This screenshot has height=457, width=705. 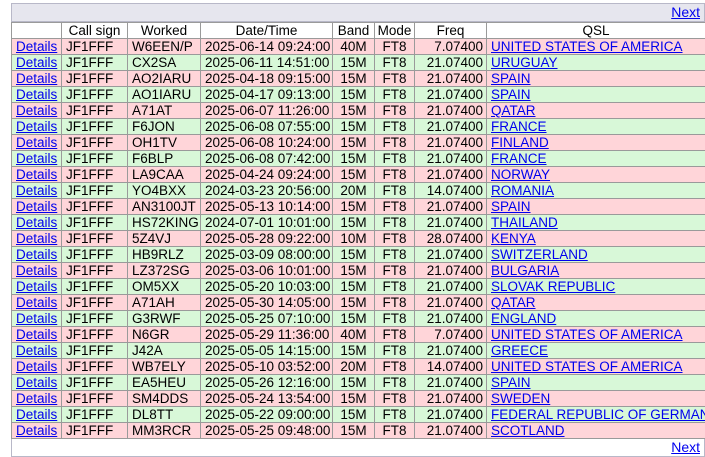 What do you see at coordinates (595, 254) in the screenshot?
I see `qsl-country-link-cell: SWITZERLAND` at bounding box center [595, 254].